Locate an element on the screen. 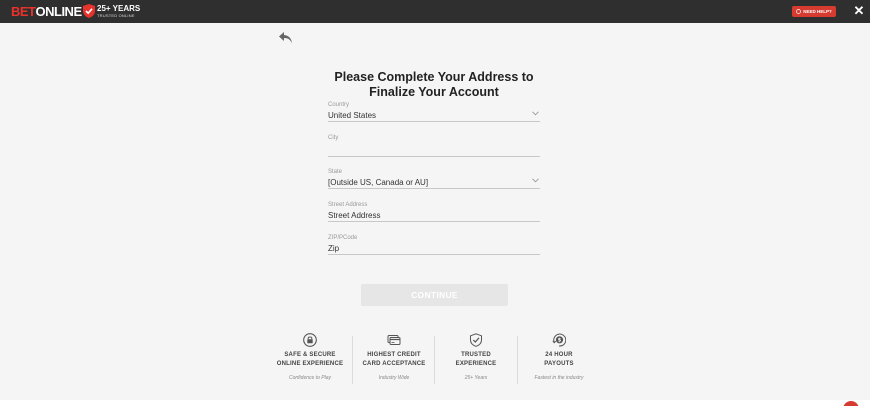  feature-subtitle: Industry Wide is located at coordinates (394, 378).